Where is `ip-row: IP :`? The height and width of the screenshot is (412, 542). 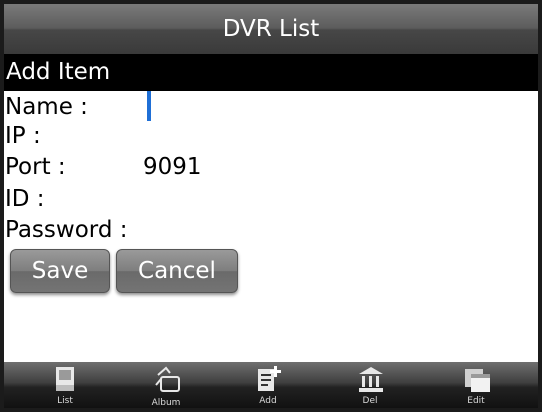 ip-row: IP : is located at coordinates (270, 136).